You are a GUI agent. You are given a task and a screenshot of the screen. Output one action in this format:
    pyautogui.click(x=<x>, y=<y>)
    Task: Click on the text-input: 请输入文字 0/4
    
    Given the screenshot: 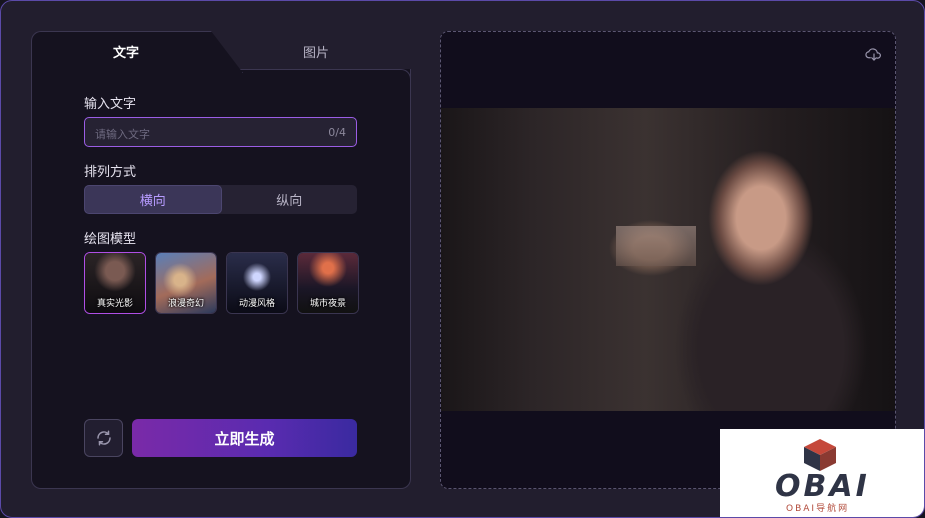 What is the action you would take?
    pyautogui.click(x=220, y=132)
    